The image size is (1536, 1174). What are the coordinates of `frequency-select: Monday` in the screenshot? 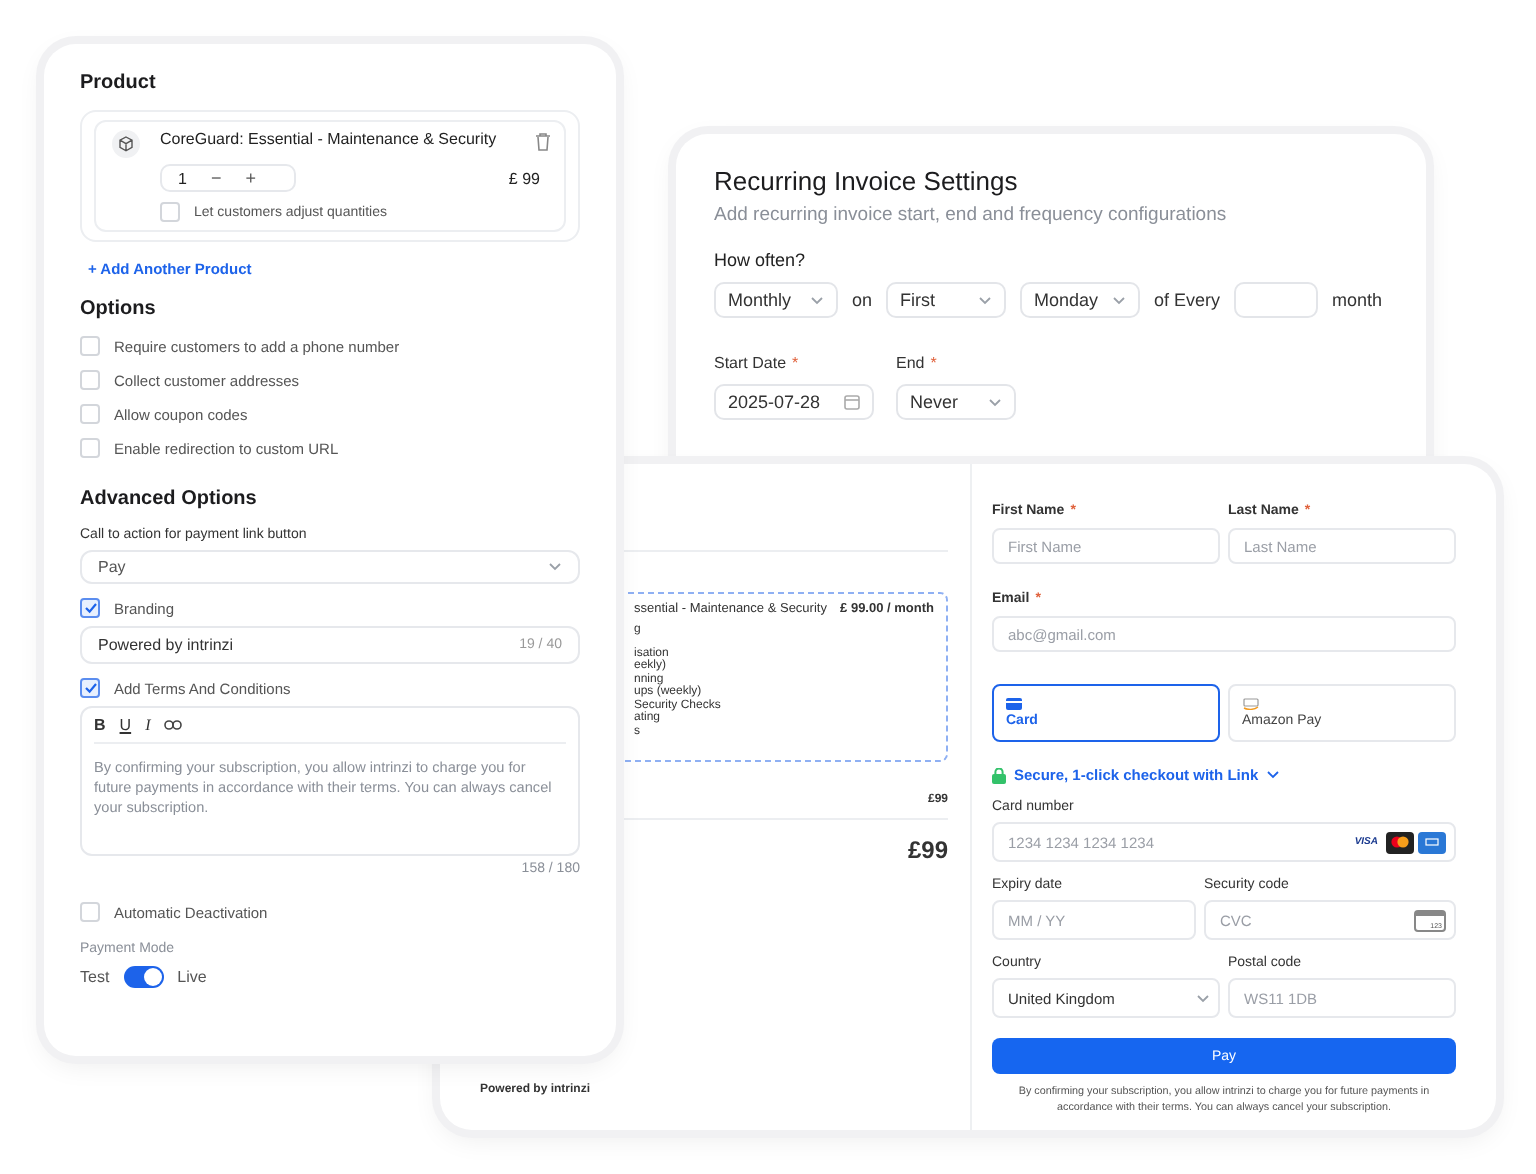 It's located at (1080, 300).